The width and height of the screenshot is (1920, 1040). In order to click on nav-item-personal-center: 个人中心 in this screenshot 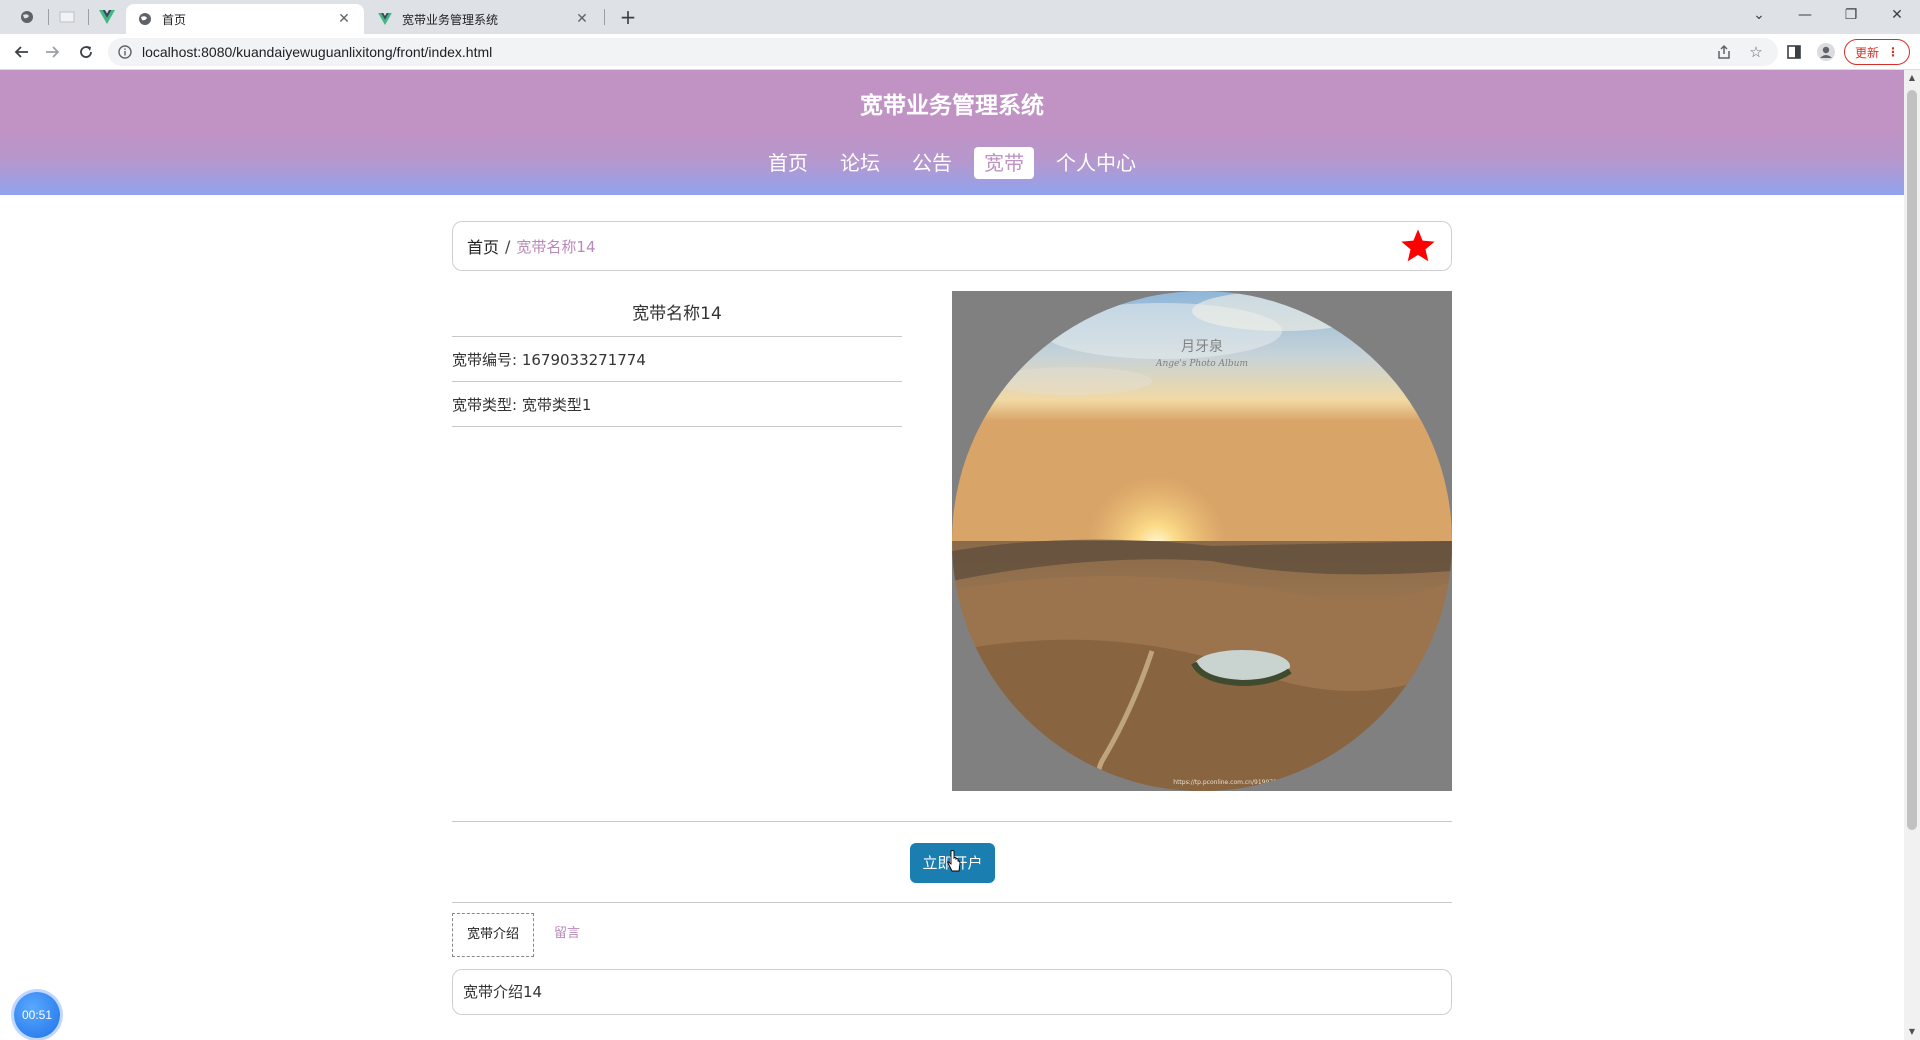, I will do `click(1096, 163)`.